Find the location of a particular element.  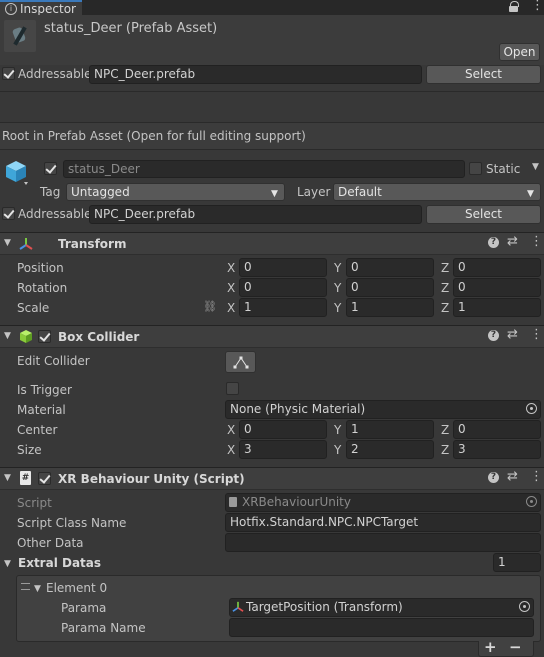

material-field: None (Physic Material) is located at coordinates (383, 409).